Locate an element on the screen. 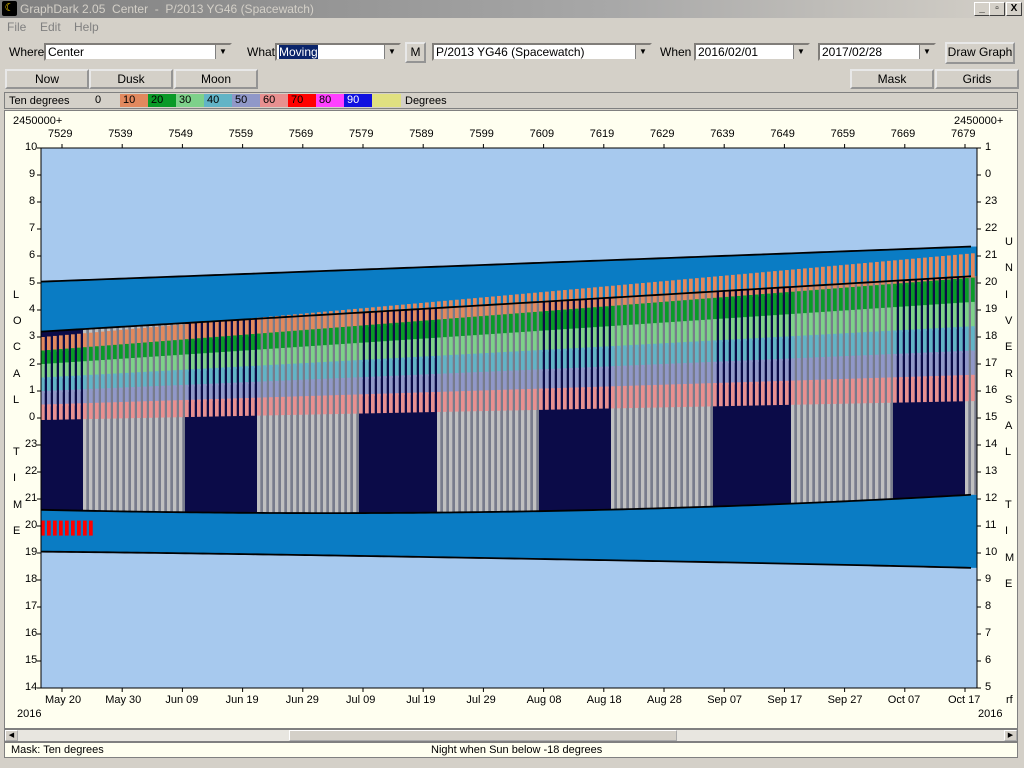 The image size is (1024, 768). local-time-letter: L is located at coordinates (16, 399).